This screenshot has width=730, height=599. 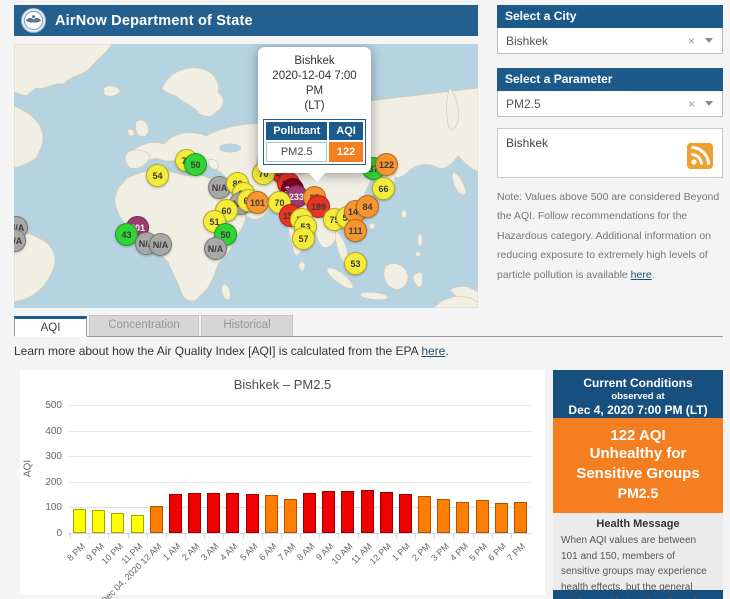 What do you see at coordinates (246, 20) in the screenshot?
I see `header-bar: AirNow Department of State` at bounding box center [246, 20].